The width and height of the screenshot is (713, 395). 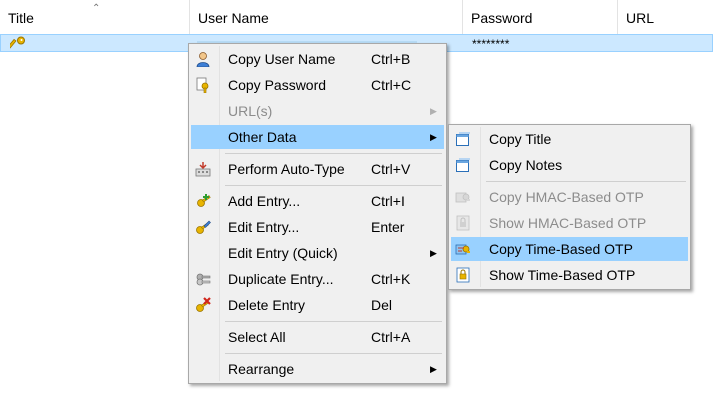 I want to click on entry-password-mask: ********, so click(x=491, y=44).